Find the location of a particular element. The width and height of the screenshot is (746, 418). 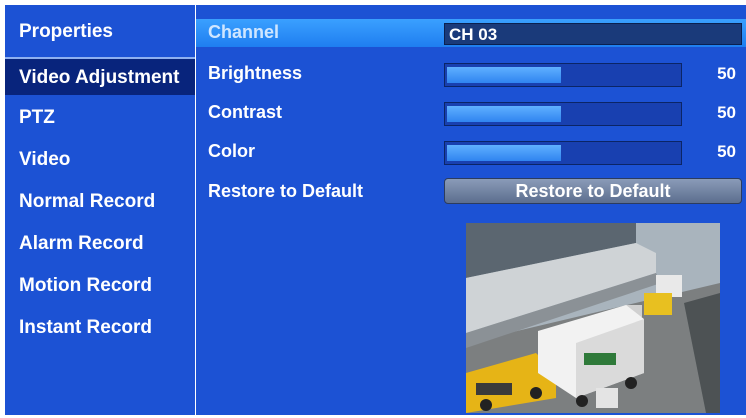

restore-default-button: Restore to Default is located at coordinates (593, 191).